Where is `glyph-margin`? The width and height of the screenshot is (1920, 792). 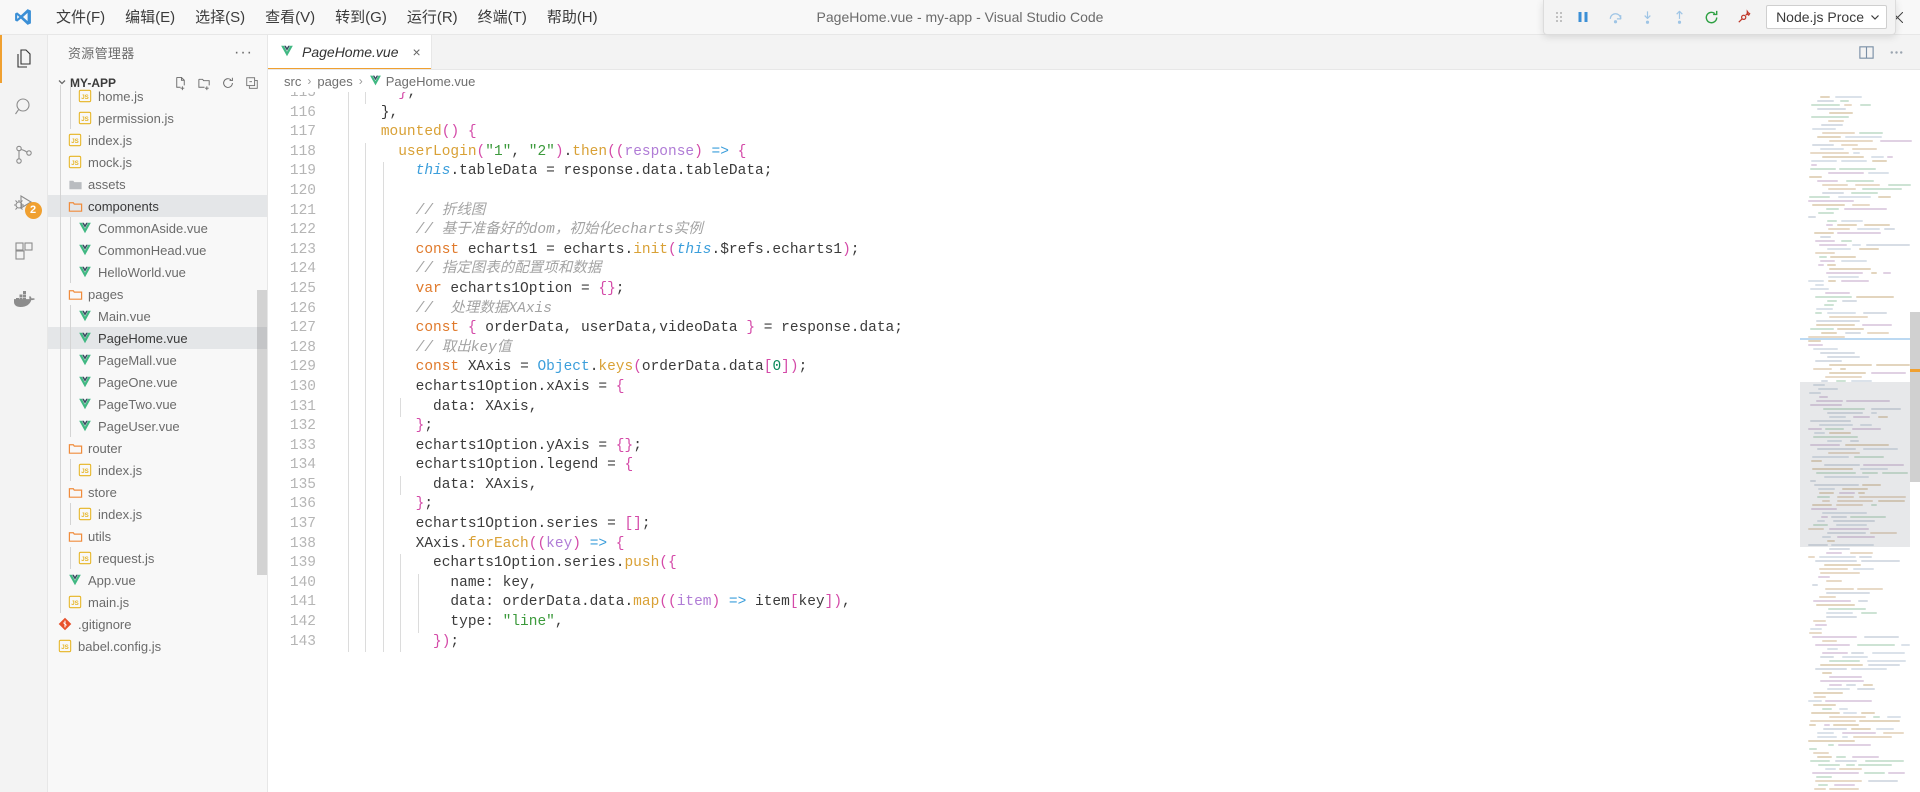 glyph-margin is located at coordinates (339, 442).